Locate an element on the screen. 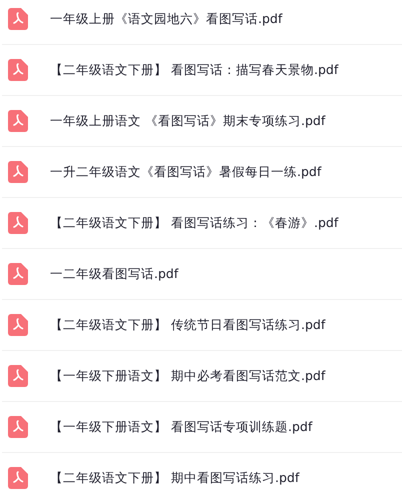 The height and width of the screenshot is (500, 402). file-name: 【二年级语文下册】 期中看图写话练习.pdf is located at coordinates (175, 478).